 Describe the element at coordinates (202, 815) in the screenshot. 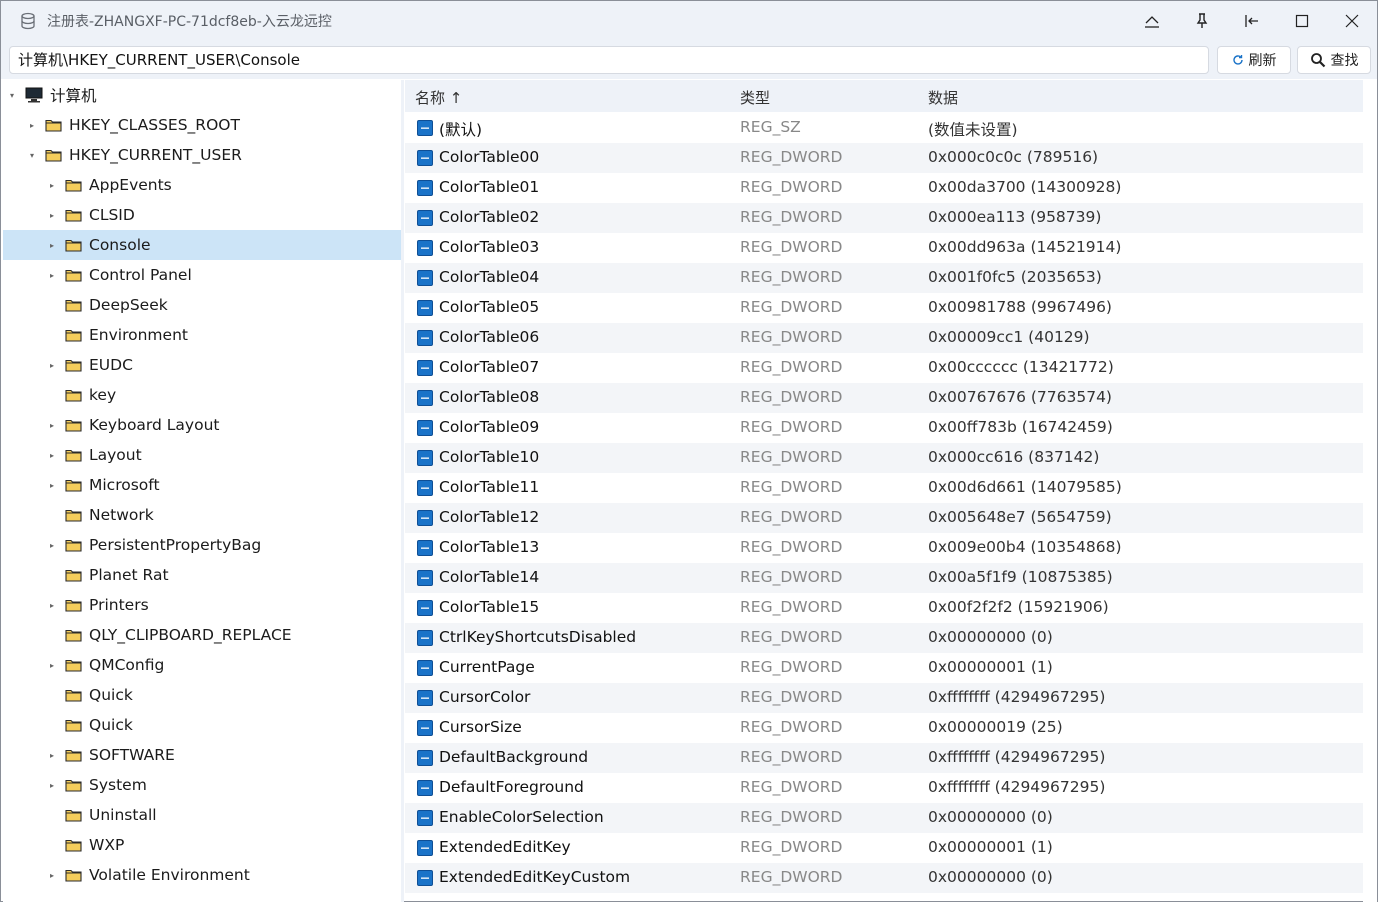

I see `tree-item: Uninstall` at that location.